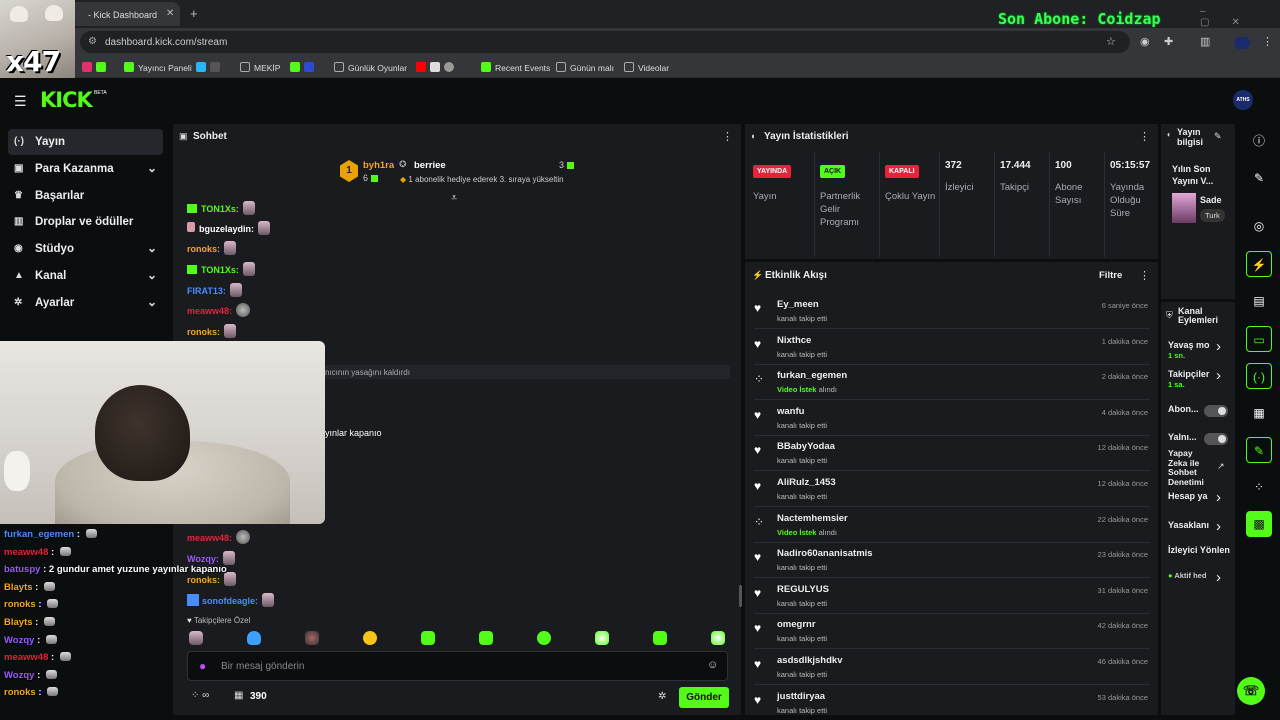 The width and height of the screenshot is (1280, 720). Describe the element at coordinates (585, 67) in the screenshot. I see `bookmark-gunun-mali: Günün malı` at that location.